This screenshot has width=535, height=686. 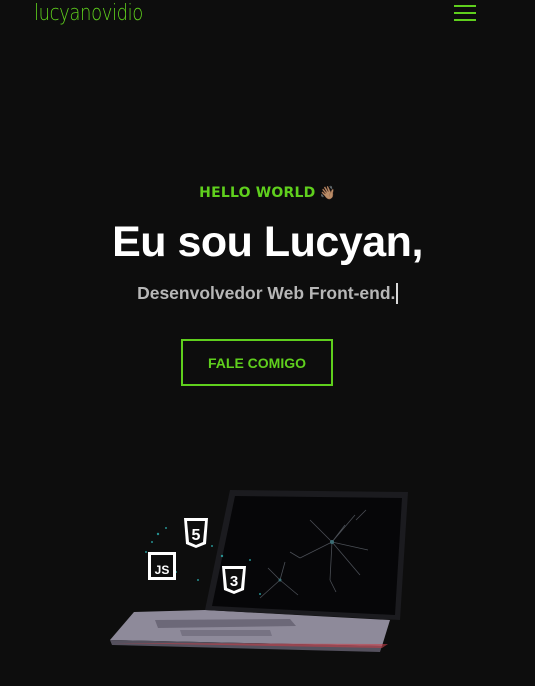 What do you see at coordinates (88, 13) in the screenshot?
I see `site-logo: lucyanovidio` at bounding box center [88, 13].